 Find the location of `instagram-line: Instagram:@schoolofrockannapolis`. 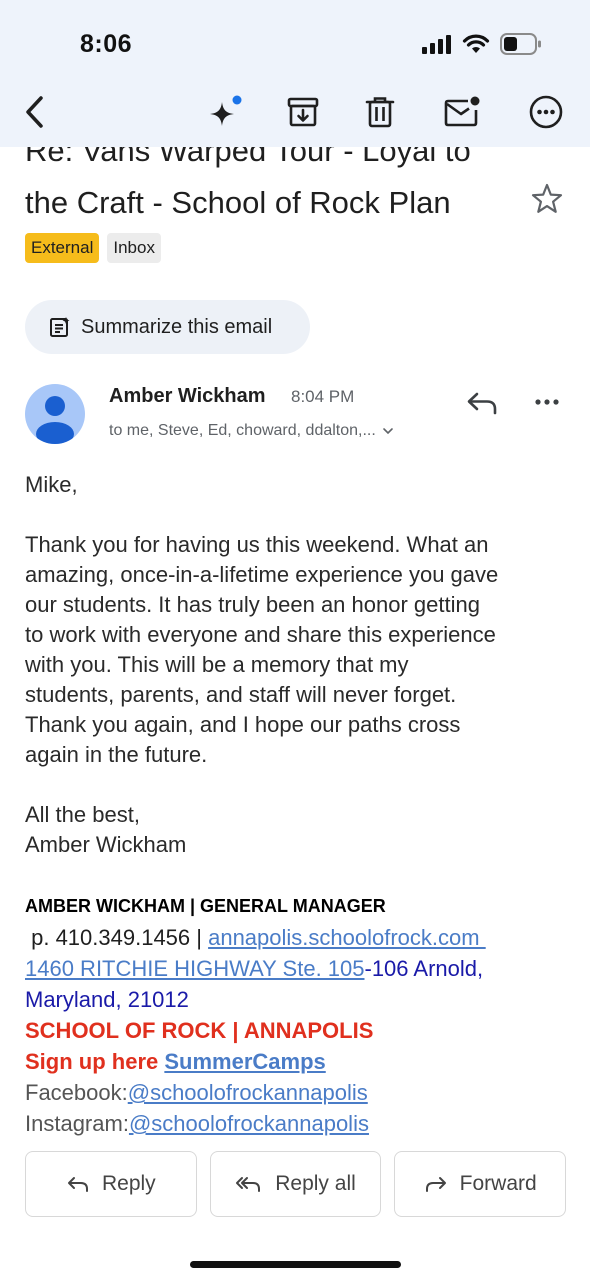

instagram-line: Instagram:@schoolofrockannapolis is located at coordinates (297, 1123).